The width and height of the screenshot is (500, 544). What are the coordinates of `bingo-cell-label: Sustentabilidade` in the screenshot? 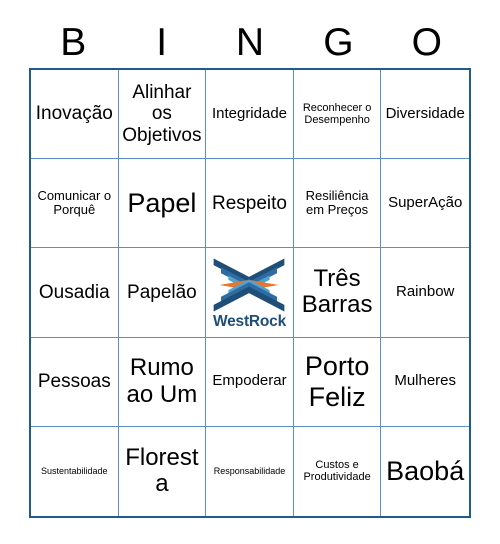 It's located at (74, 471).